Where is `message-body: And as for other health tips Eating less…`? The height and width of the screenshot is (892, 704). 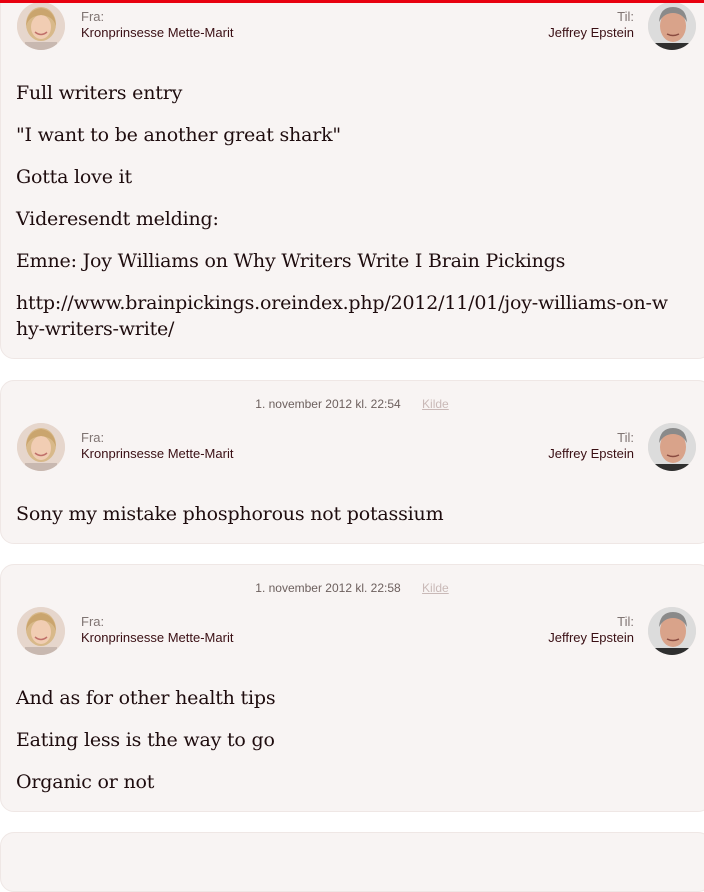
message-body: And as for other health tips Eating less… is located at coordinates (351, 740).